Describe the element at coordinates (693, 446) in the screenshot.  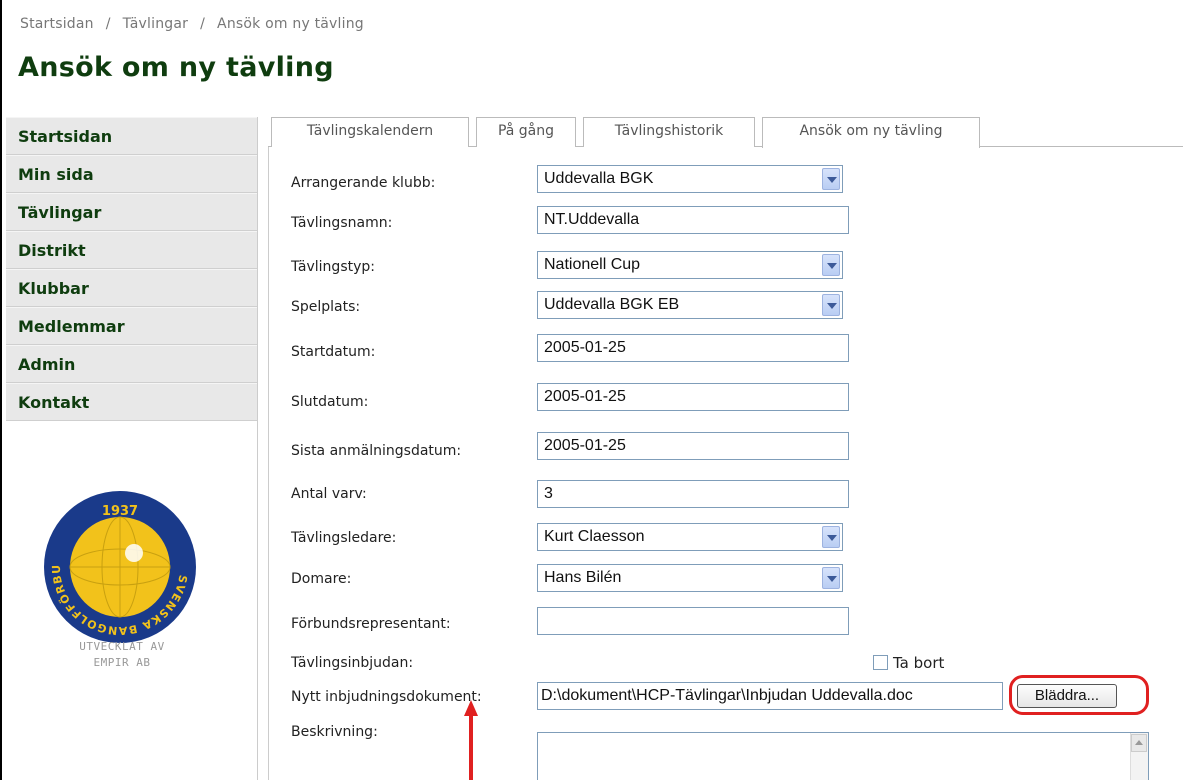
I see `input-sista-anmalningsdatum: 2005-01-25` at that location.